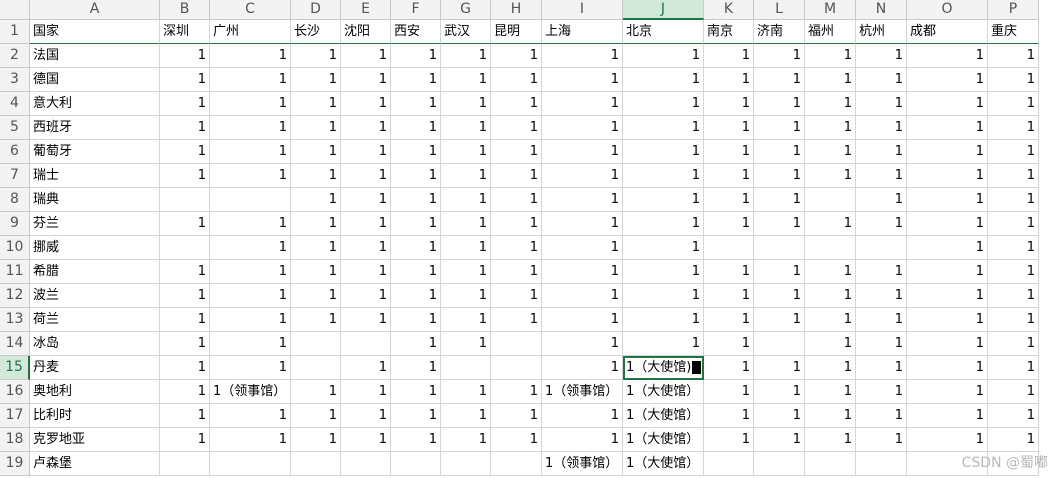  Describe the element at coordinates (663, 32) in the screenshot. I see `header-cell-j: 北京` at that location.